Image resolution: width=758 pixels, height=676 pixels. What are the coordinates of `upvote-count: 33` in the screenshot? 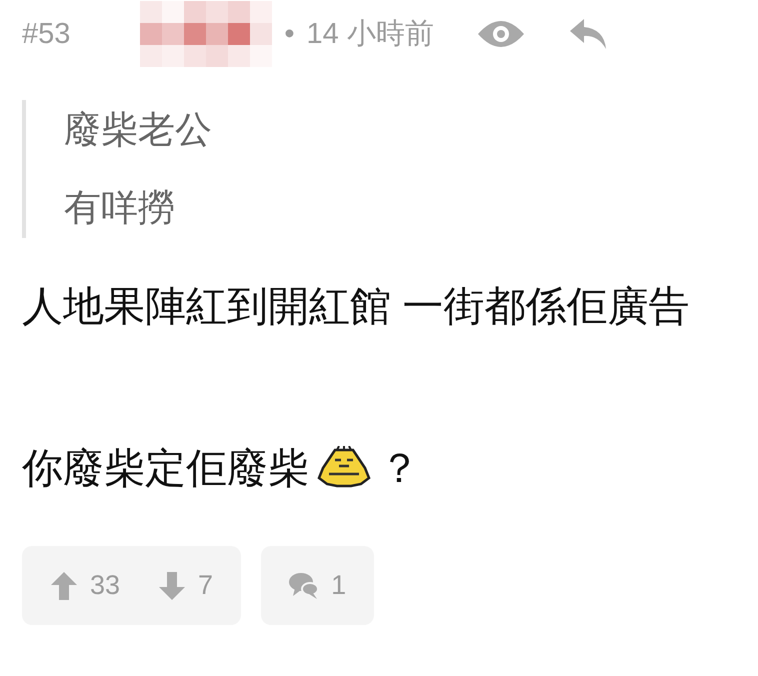 It's located at (105, 585).